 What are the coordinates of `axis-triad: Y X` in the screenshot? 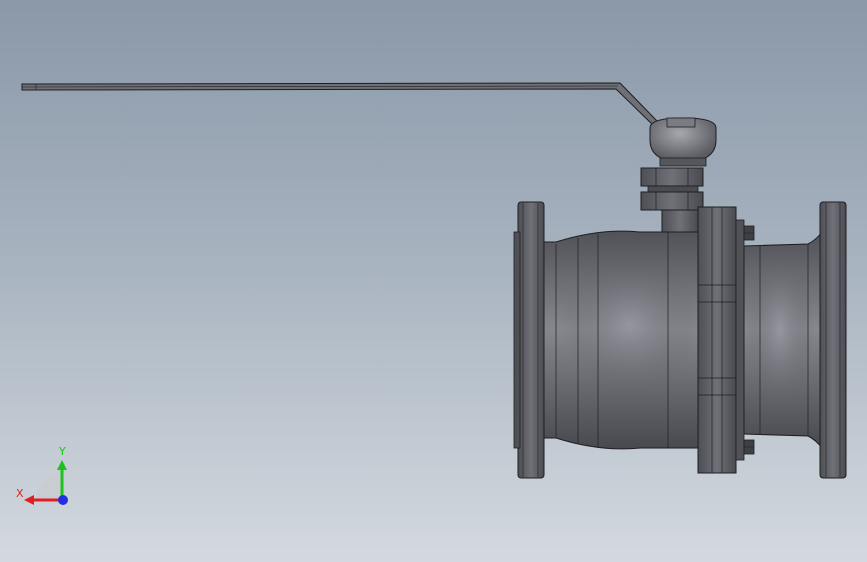 It's located at (42, 475).